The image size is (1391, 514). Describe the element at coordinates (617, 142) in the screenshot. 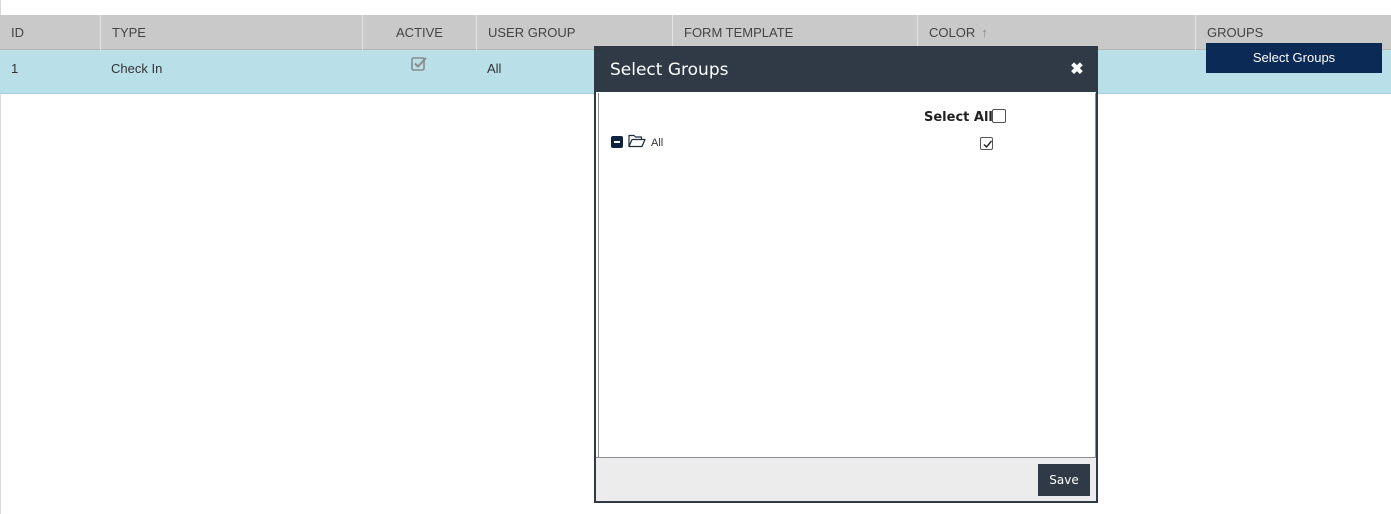

I see `collapse-icon` at that location.